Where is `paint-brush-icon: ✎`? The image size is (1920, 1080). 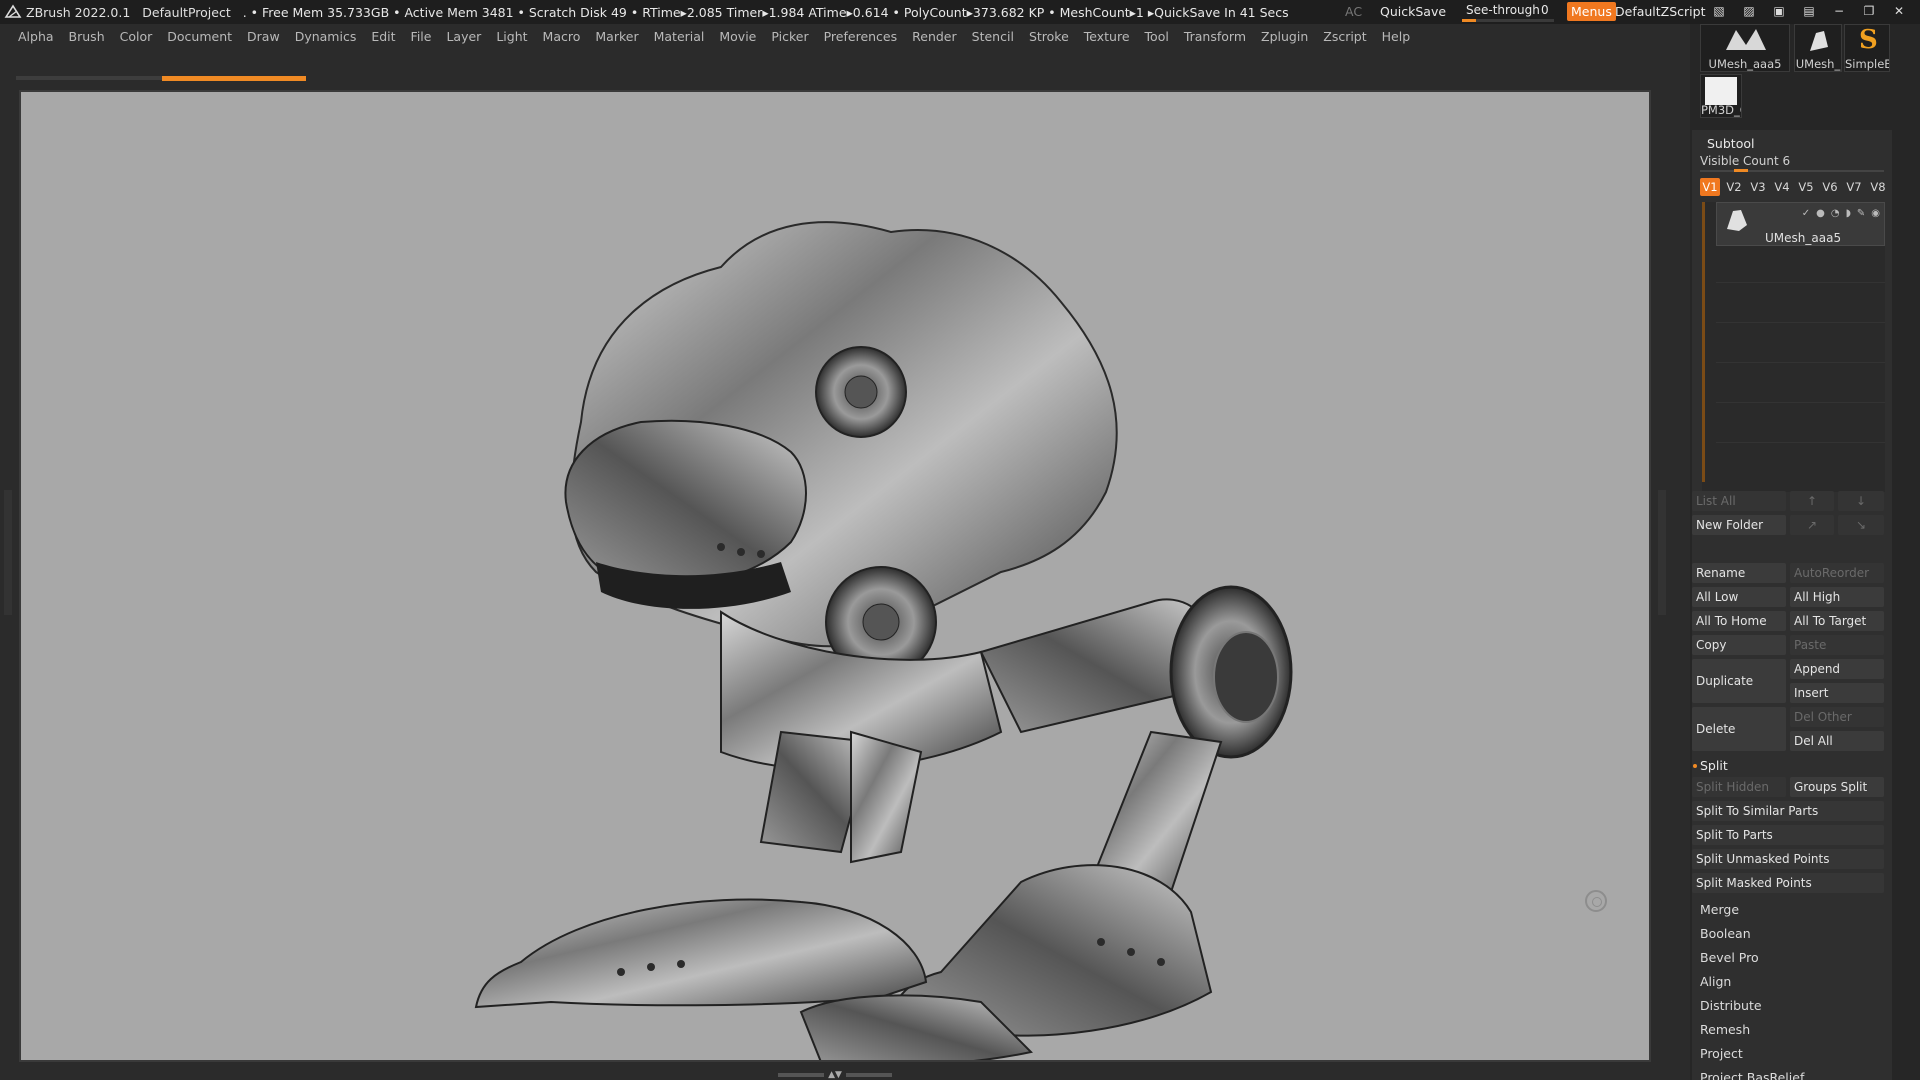
paint-brush-icon: ✎ is located at coordinates (1861, 213).